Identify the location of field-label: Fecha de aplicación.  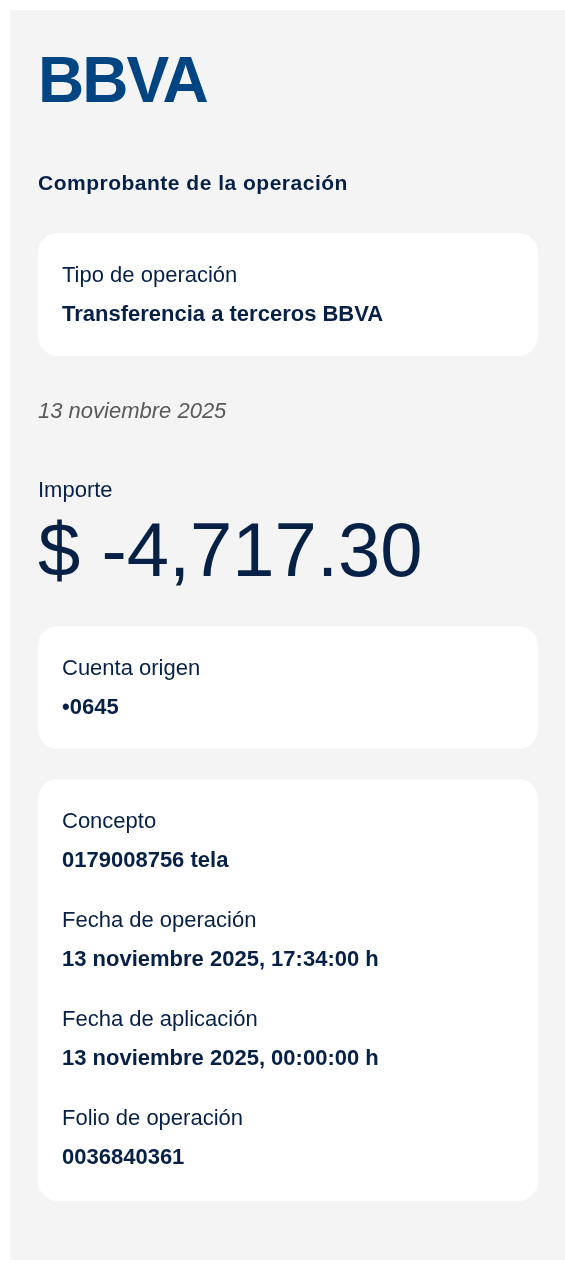
(160, 1018).